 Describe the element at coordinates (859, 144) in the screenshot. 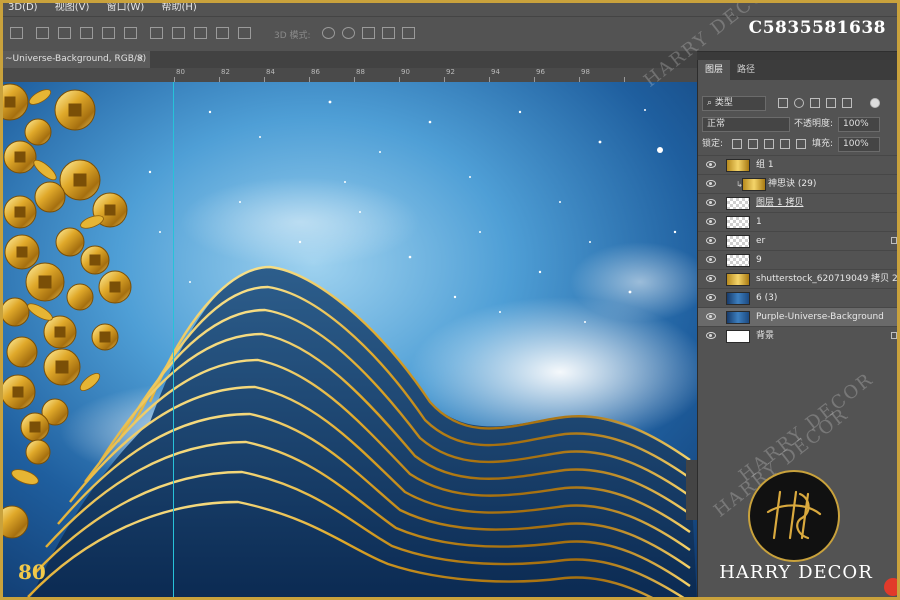

I see `fill-input: 100%` at that location.